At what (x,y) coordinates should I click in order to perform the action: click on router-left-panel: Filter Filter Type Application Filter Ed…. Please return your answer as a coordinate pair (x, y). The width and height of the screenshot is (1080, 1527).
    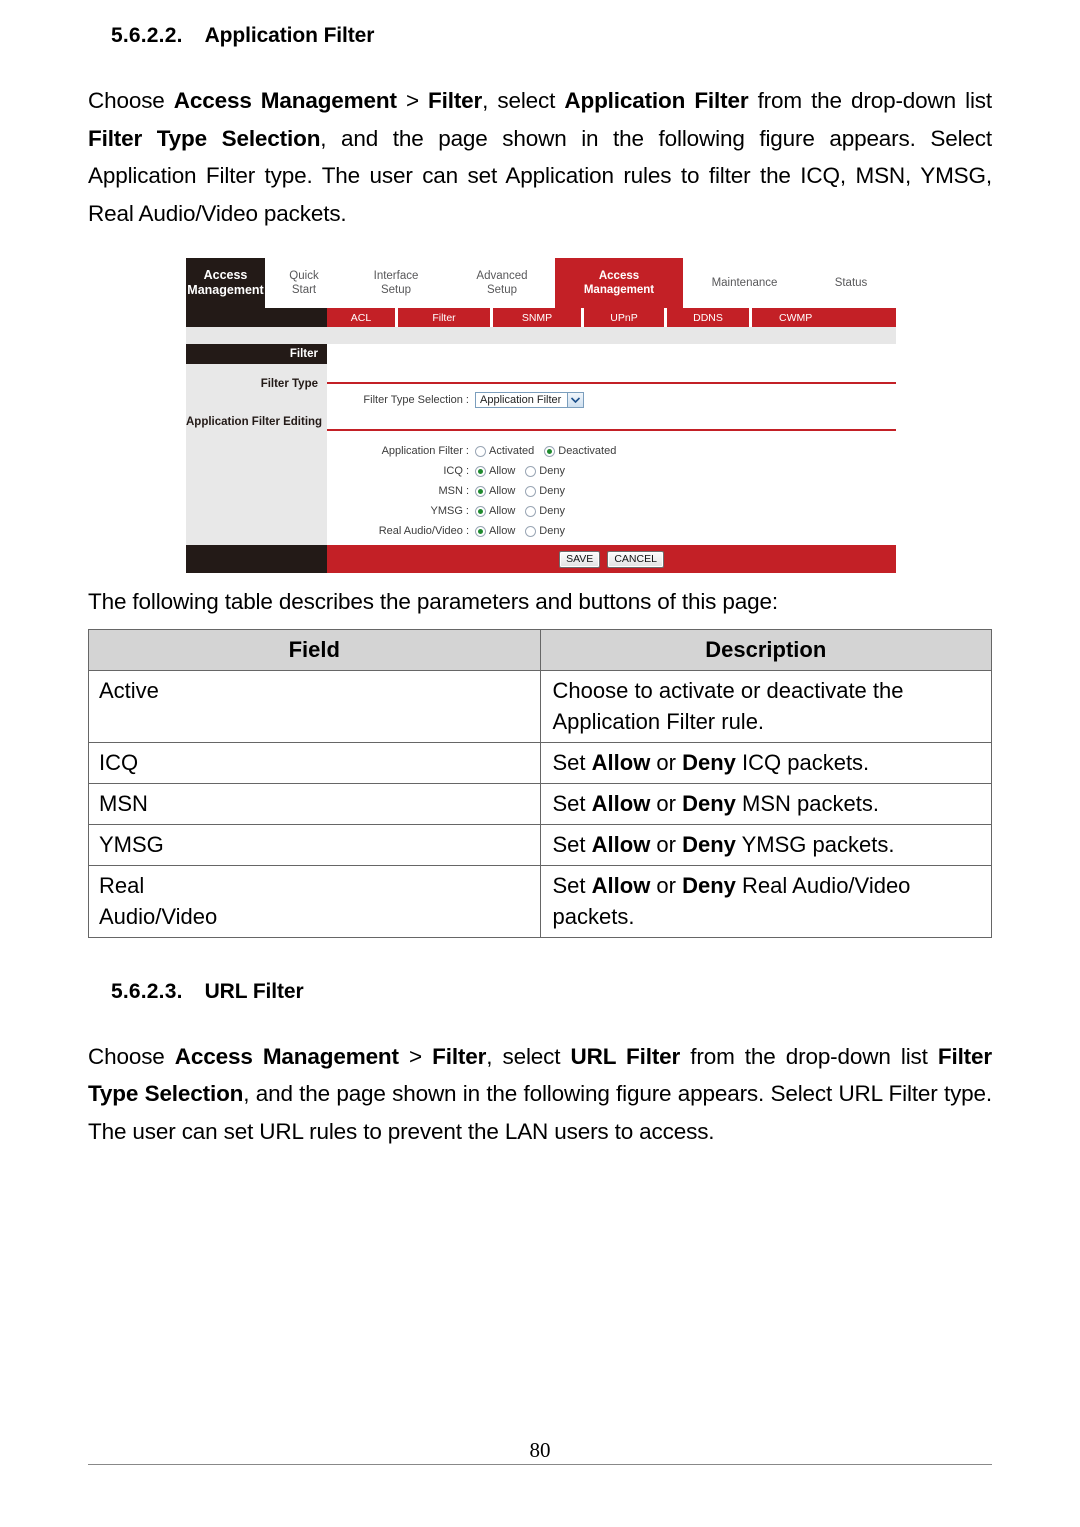
    Looking at the image, I should click on (256, 444).